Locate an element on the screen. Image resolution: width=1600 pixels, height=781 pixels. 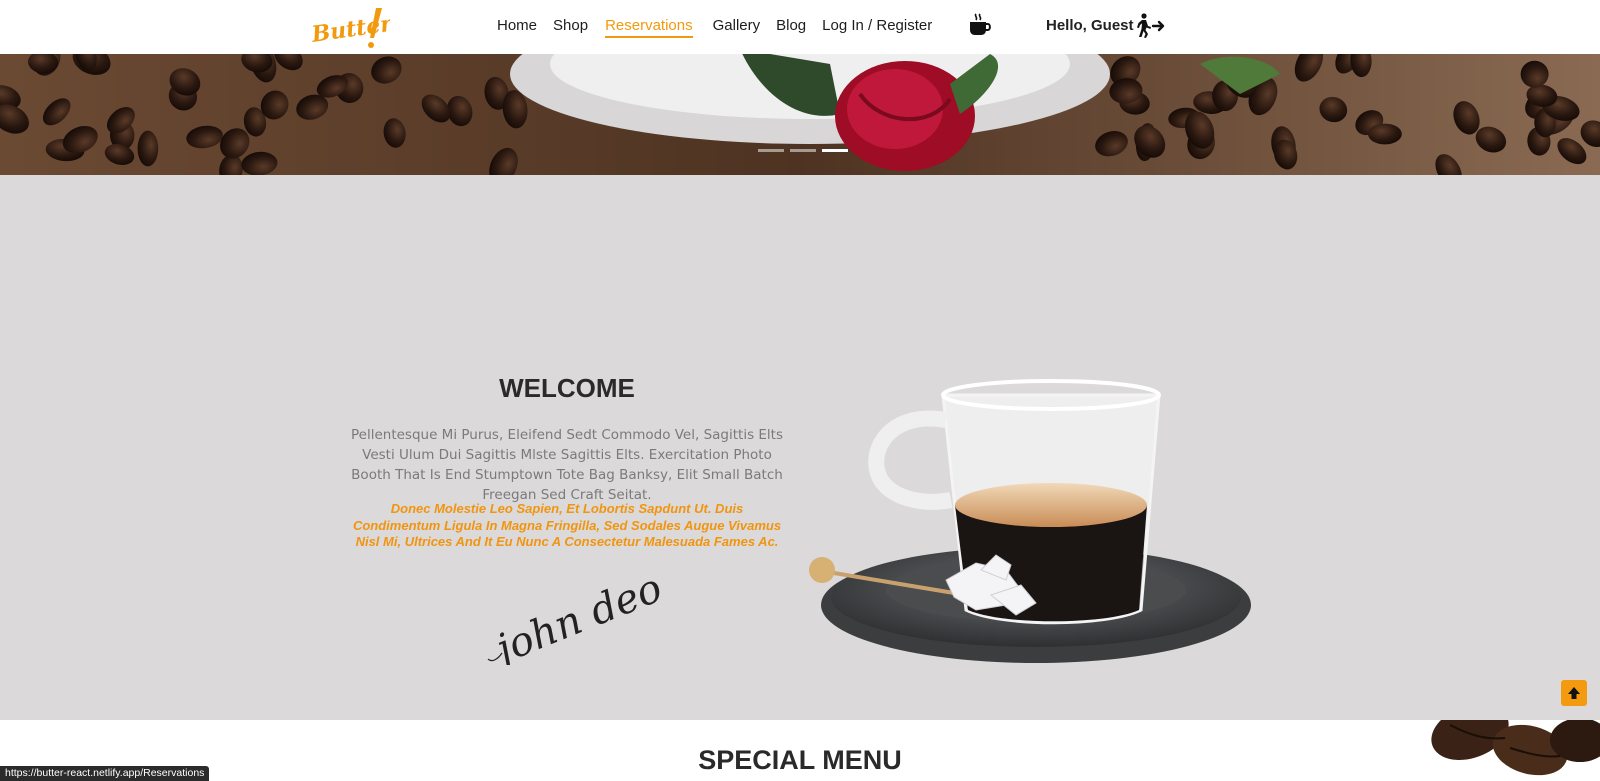
nav-shop: Shop is located at coordinates (570, 27).